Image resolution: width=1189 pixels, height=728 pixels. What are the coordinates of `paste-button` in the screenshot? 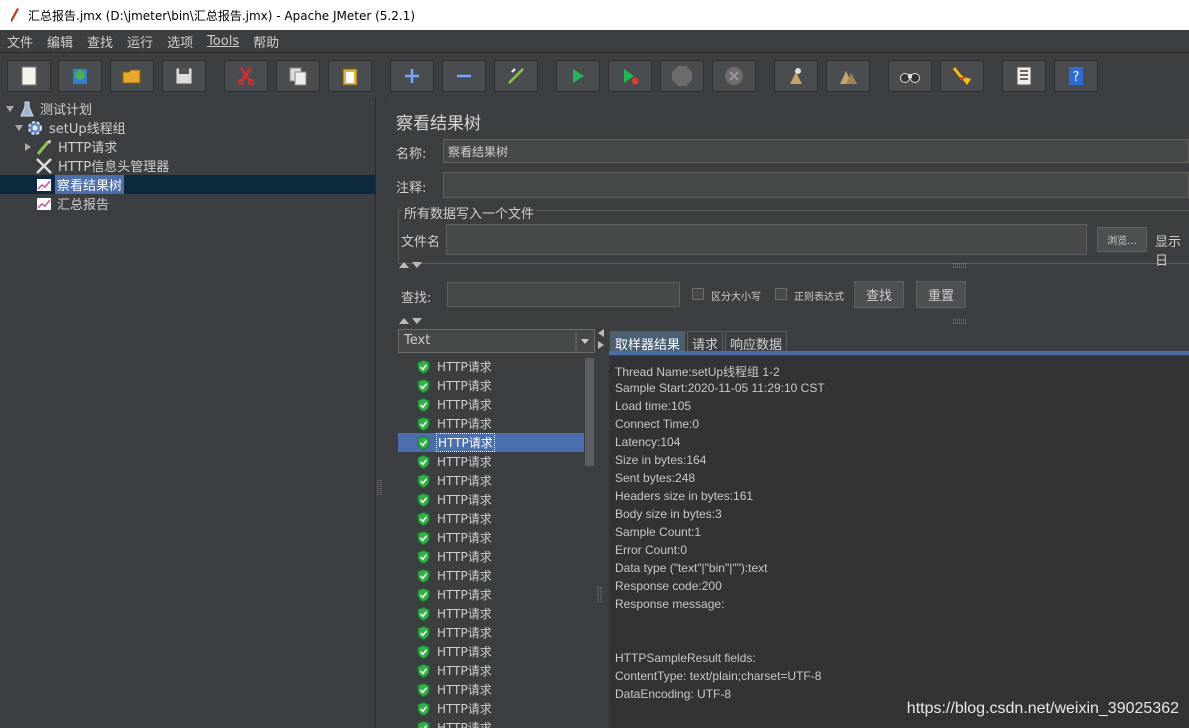 It's located at (350, 76).